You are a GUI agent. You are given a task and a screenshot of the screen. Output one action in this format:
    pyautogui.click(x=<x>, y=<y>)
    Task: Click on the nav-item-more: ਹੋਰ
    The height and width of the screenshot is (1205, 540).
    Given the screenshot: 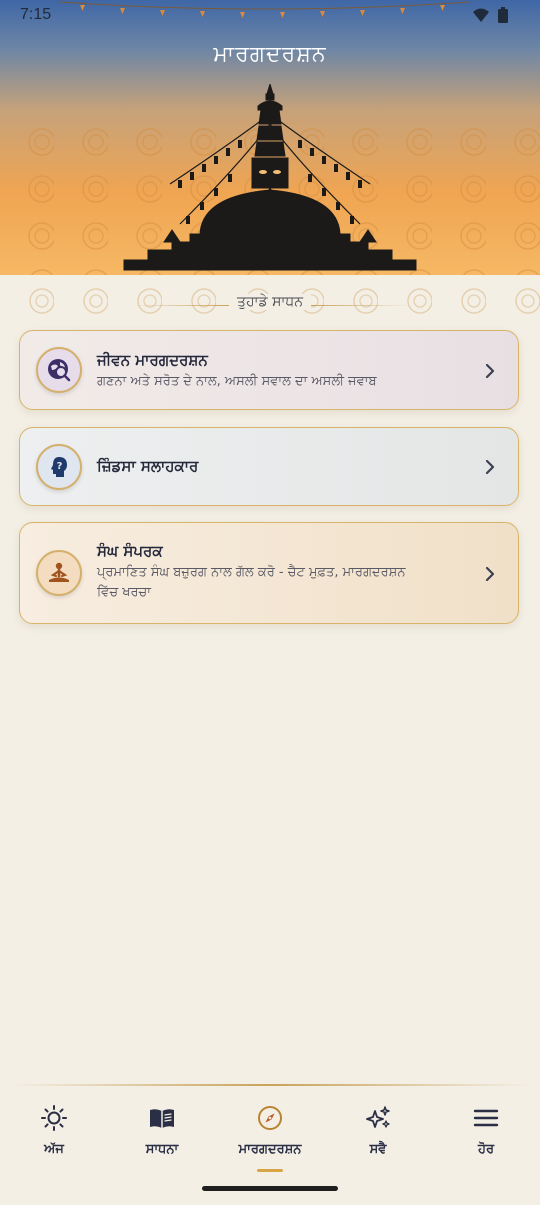 What is the action you would take?
    pyautogui.click(x=486, y=1130)
    